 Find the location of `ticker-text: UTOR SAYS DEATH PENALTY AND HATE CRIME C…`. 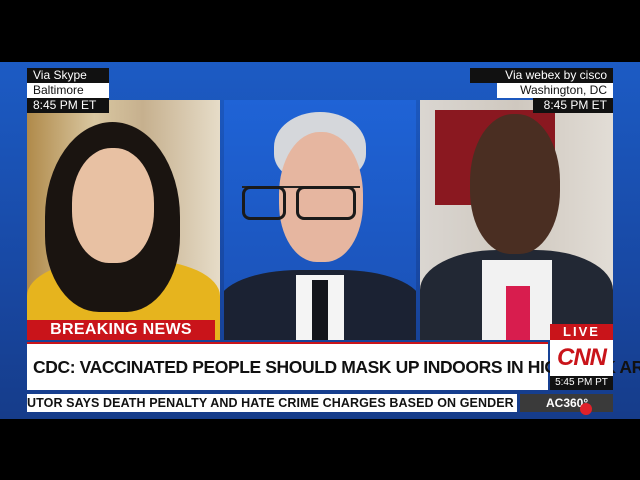

ticker-text: UTOR SAYS DEATH PENALTY AND HATE CRIME C… is located at coordinates (270, 403).